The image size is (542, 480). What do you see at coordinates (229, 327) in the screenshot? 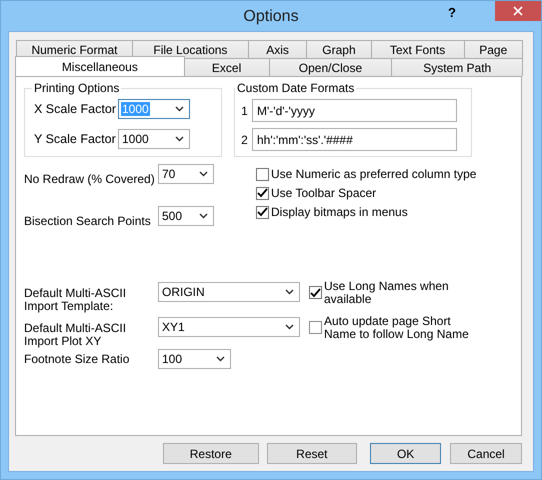
I see `import-dropdown: XY1` at bounding box center [229, 327].